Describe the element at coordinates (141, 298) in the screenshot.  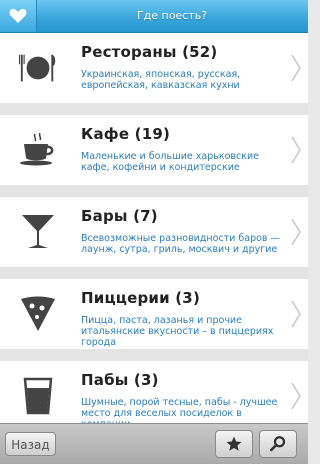
I see `row-title: Пиццерии (3)` at that location.